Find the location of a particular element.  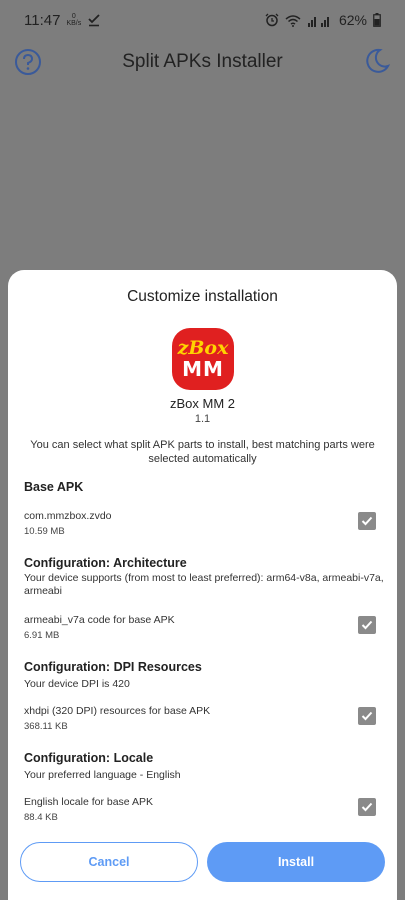

section-header-architecture: Configuration: Architecture is located at coordinates (105, 563).